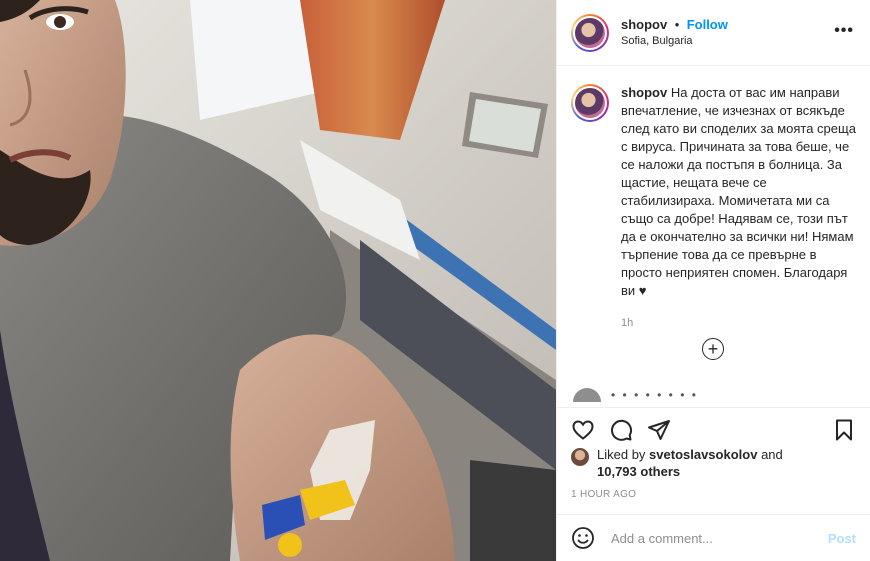  What do you see at coordinates (718, 538) in the screenshot?
I see `comment-input` at bounding box center [718, 538].